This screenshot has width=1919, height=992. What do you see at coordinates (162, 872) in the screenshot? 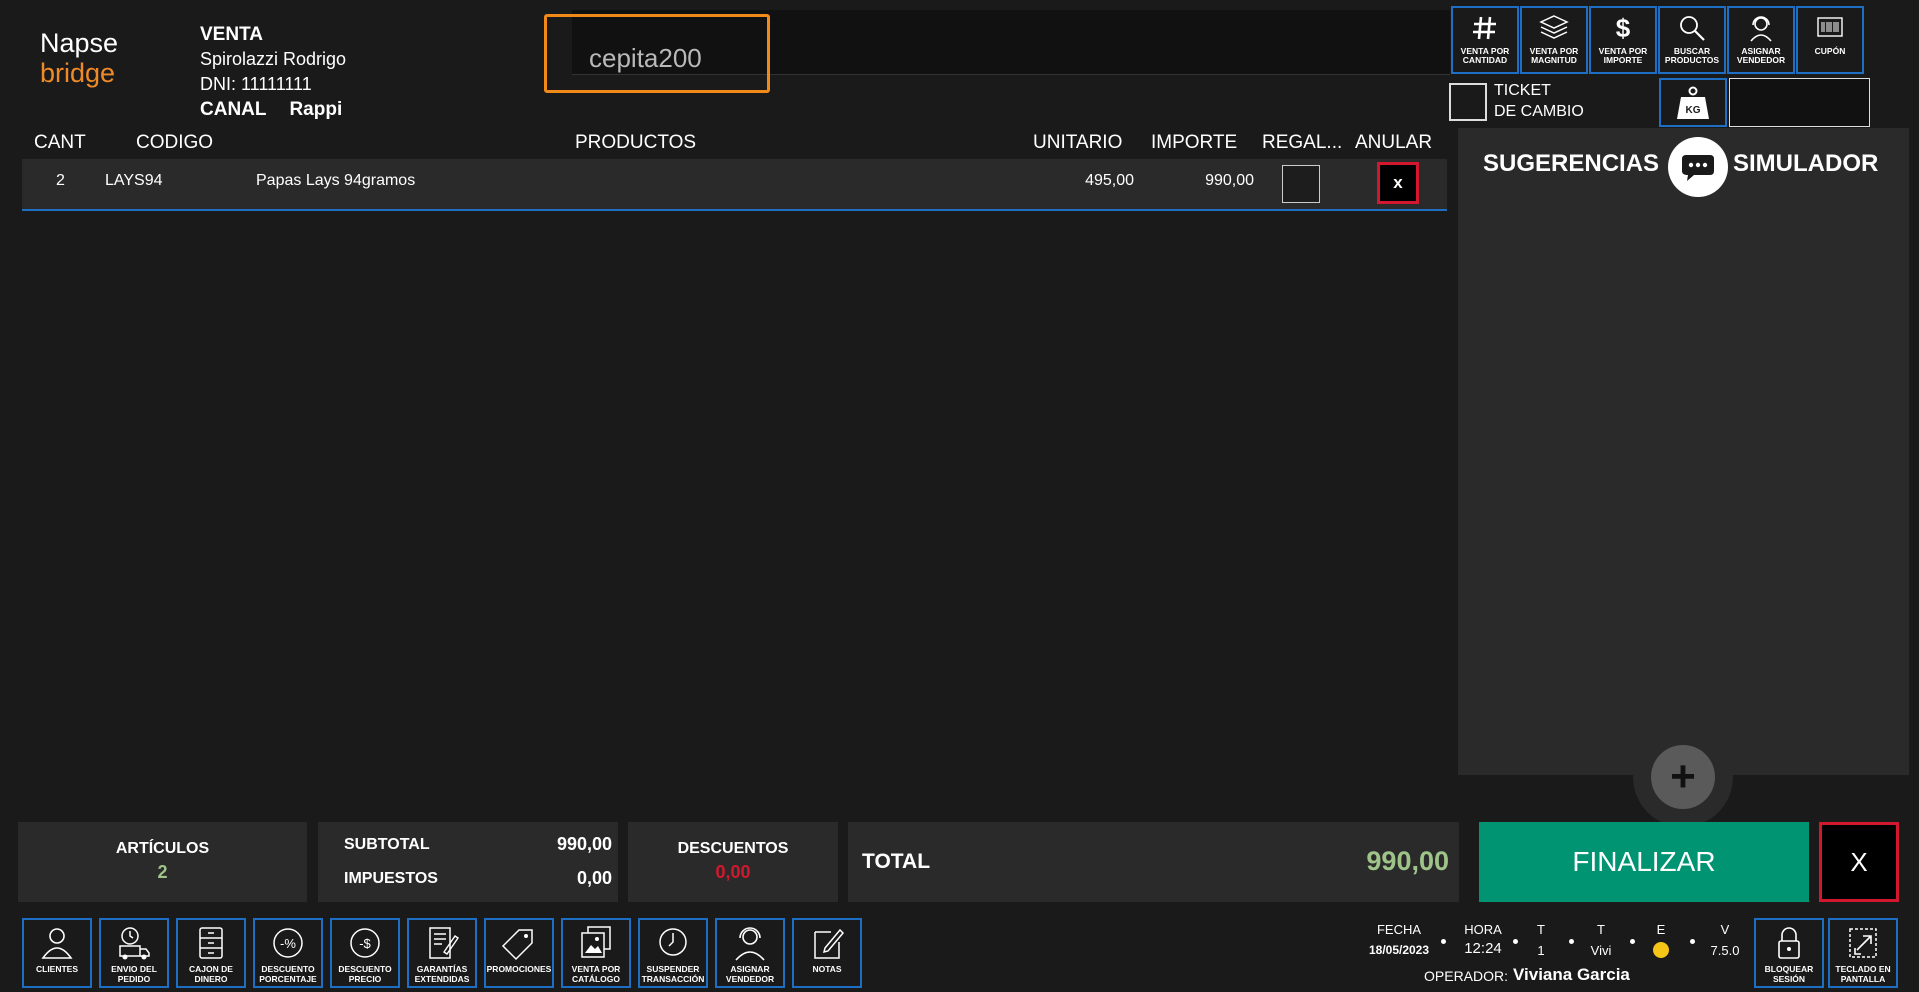
I see `articulos-value: 2` at bounding box center [162, 872].